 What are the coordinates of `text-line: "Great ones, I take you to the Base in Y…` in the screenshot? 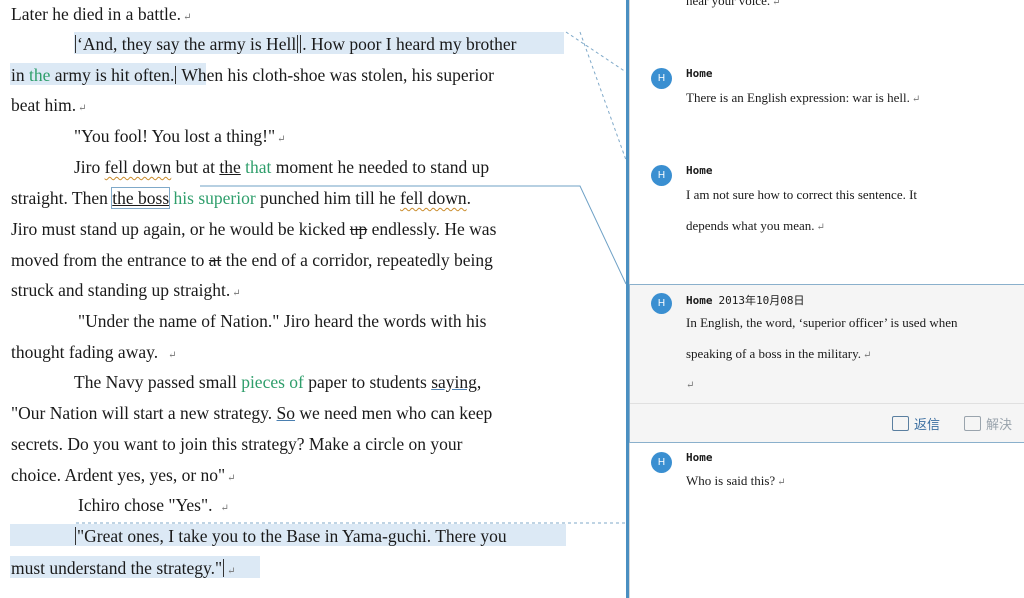 It's located at (290, 536).